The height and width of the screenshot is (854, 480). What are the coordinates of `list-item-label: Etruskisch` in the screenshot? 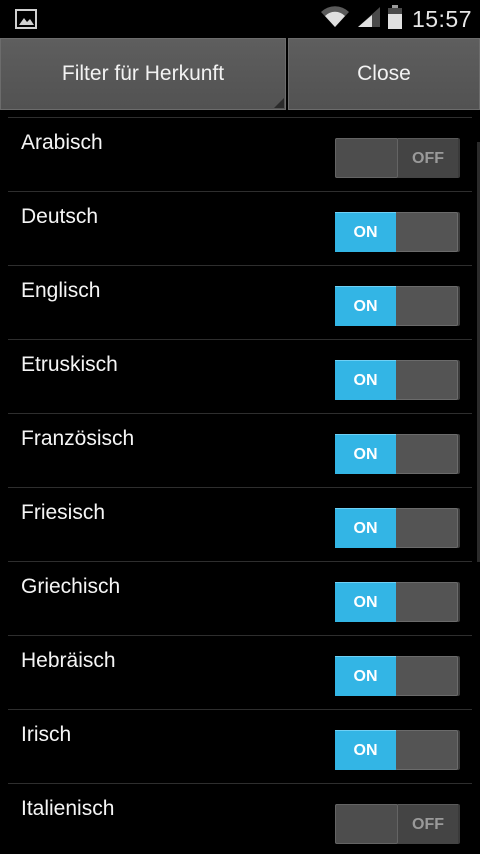 It's located at (69, 364).